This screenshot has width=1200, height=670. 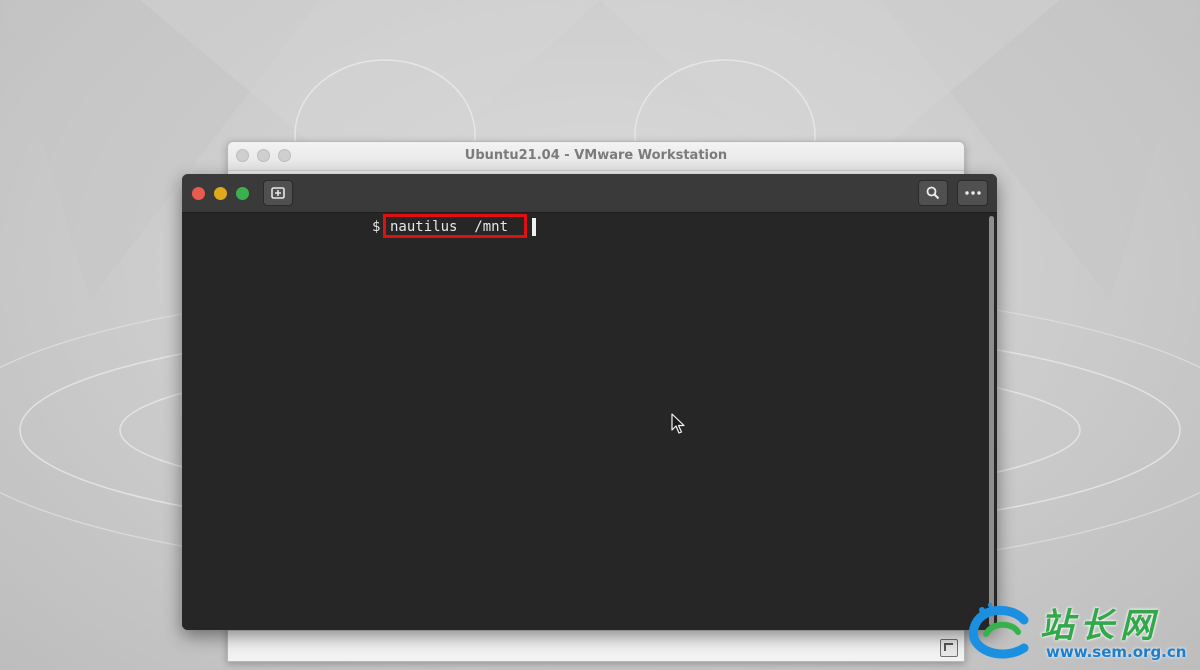 What do you see at coordinates (991, 421) in the screenshot?
I see `scrollbar` at bounding box center [991, 421].